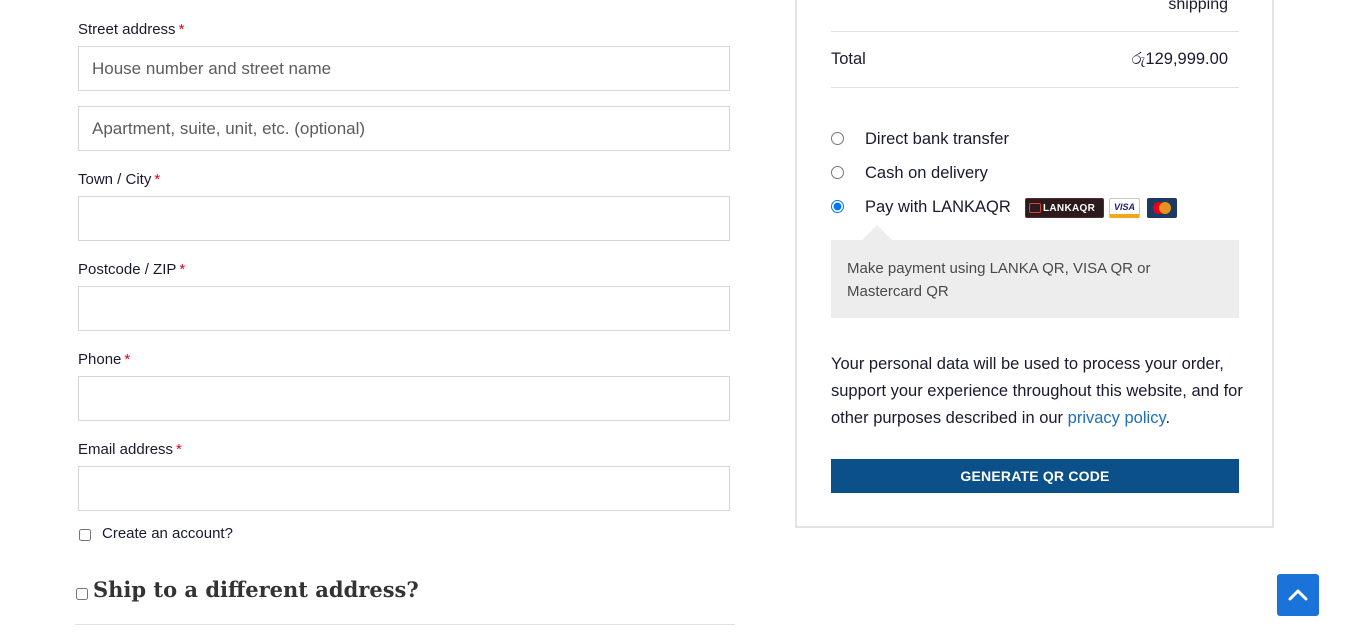  I want to click on payment-radio-bank-transfer, so click(837, 138).